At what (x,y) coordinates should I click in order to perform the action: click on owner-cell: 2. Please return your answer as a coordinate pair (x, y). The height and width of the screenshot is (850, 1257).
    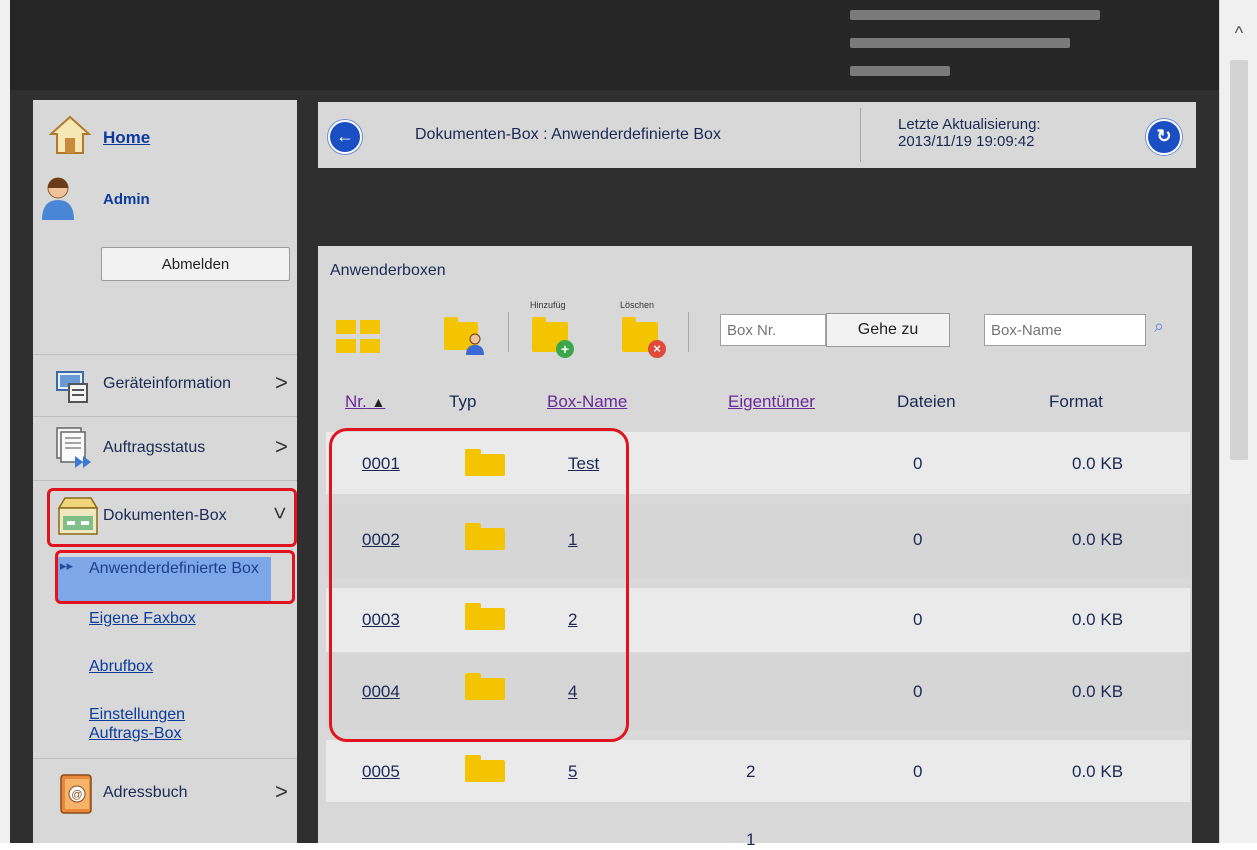
    Looking at the image, I should click on (751, 771).